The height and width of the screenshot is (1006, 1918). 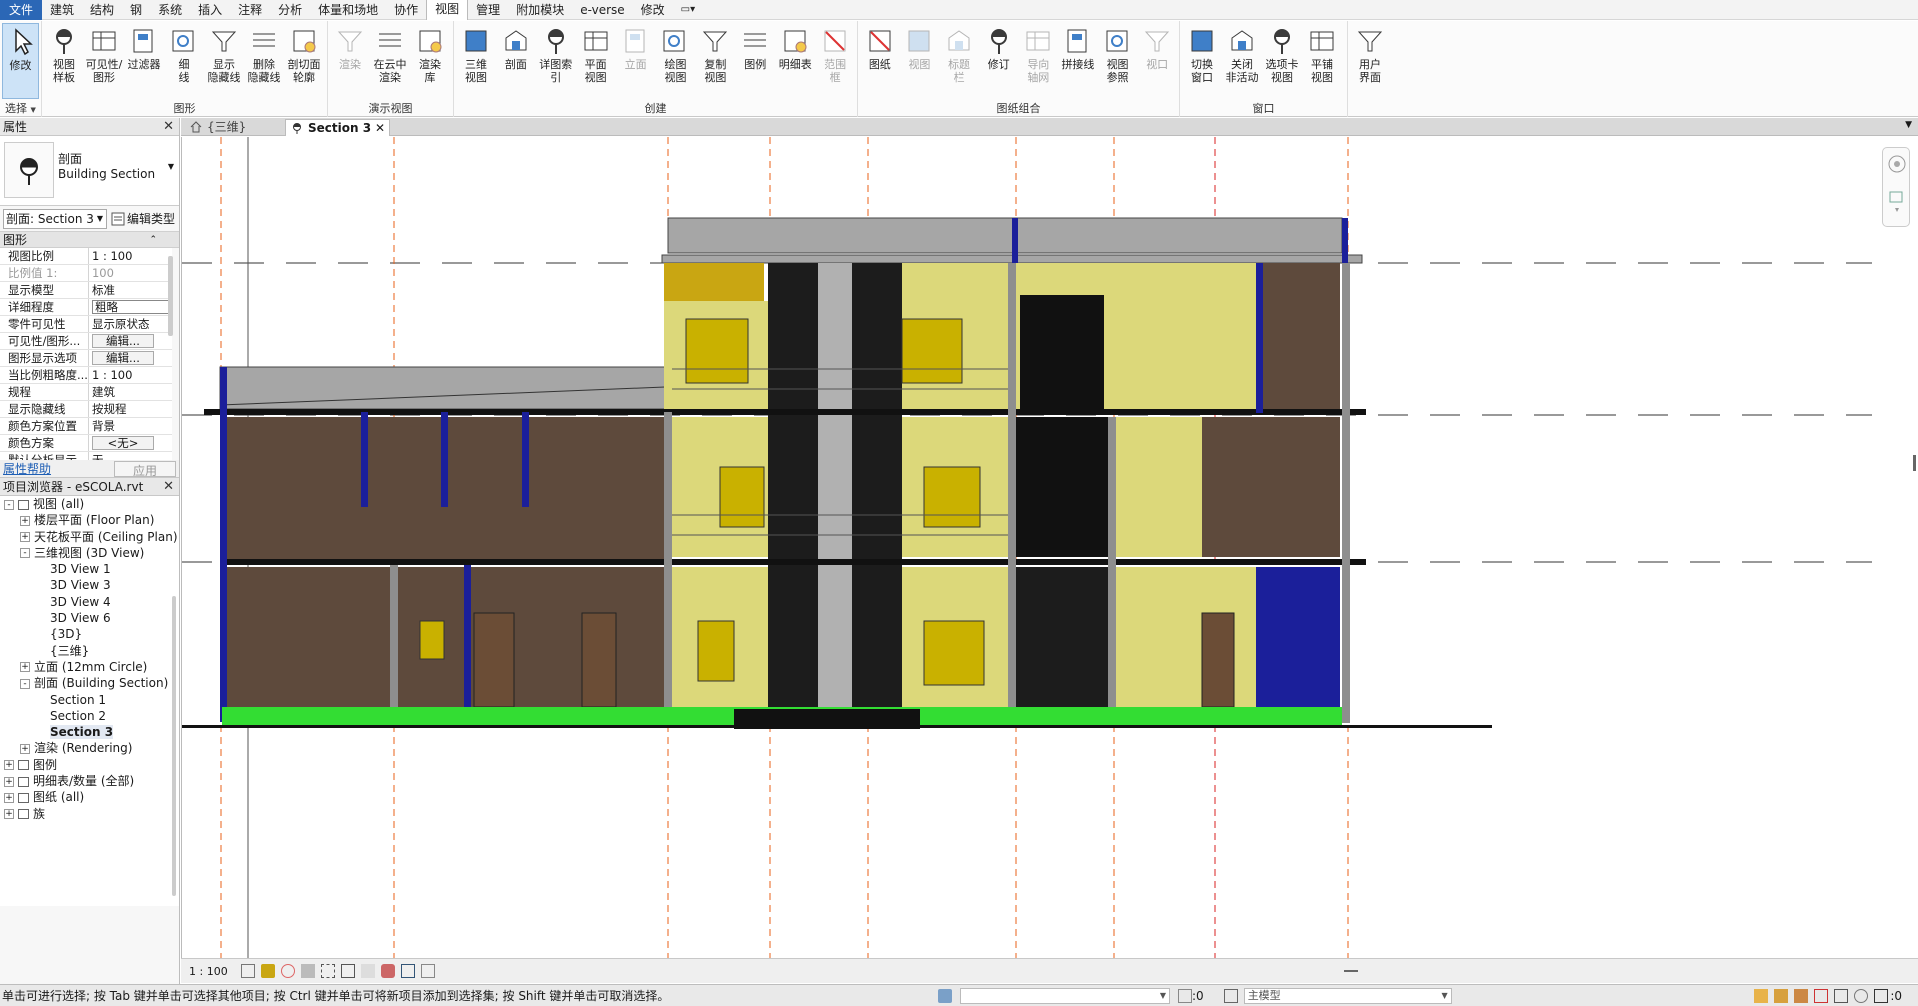 I want to click on menu-tab-10: 视图, so click(x=447, y=10).